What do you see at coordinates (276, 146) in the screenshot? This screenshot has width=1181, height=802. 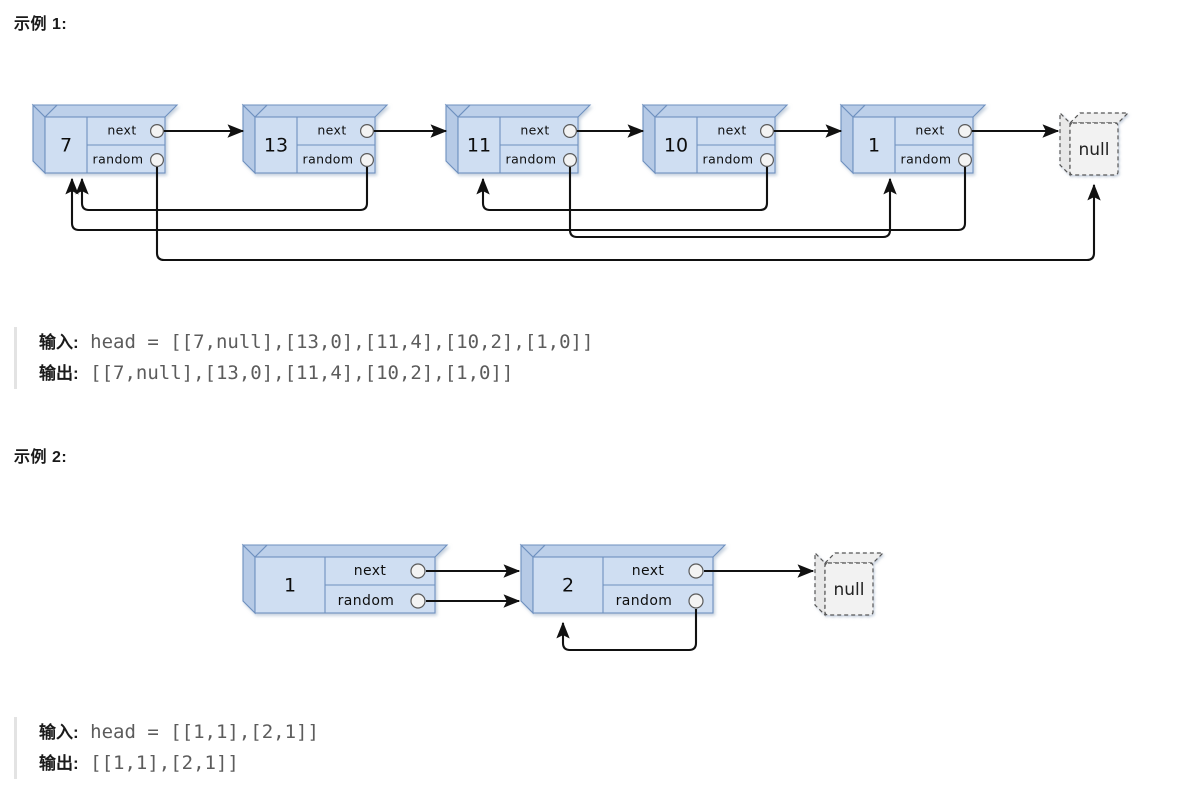 I see `node-1-value: 13` at bounding box center [276, 146].